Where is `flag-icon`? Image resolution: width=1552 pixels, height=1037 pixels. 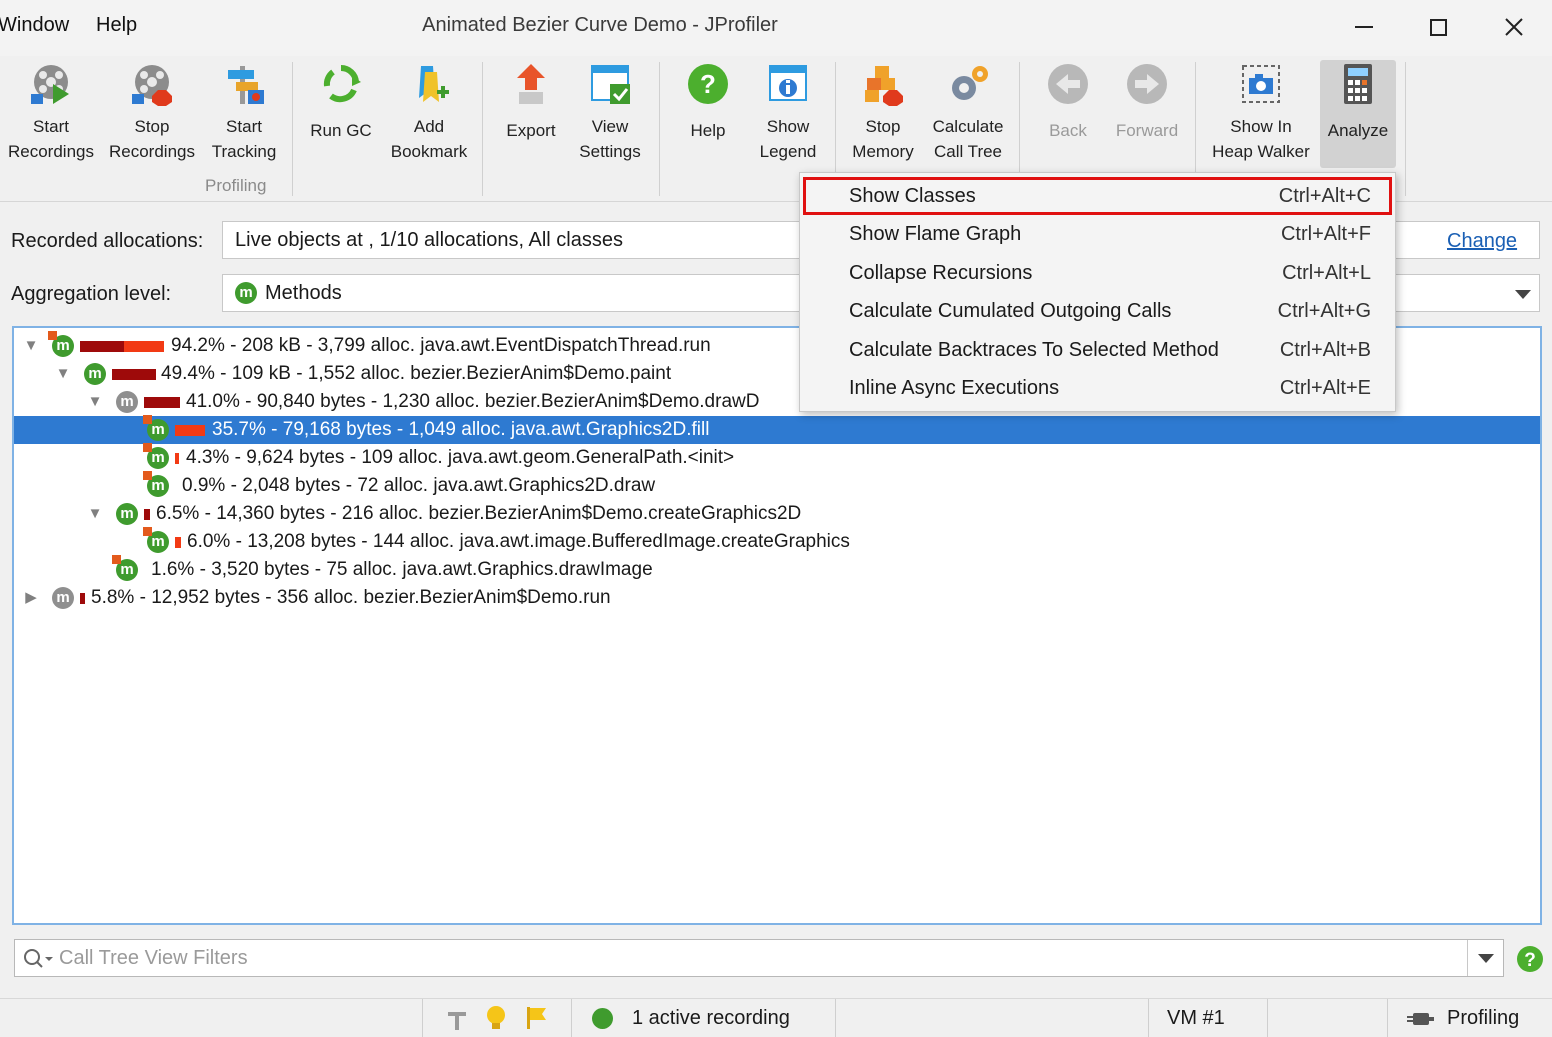 flag-icon is located at coordinates (536, 1018).